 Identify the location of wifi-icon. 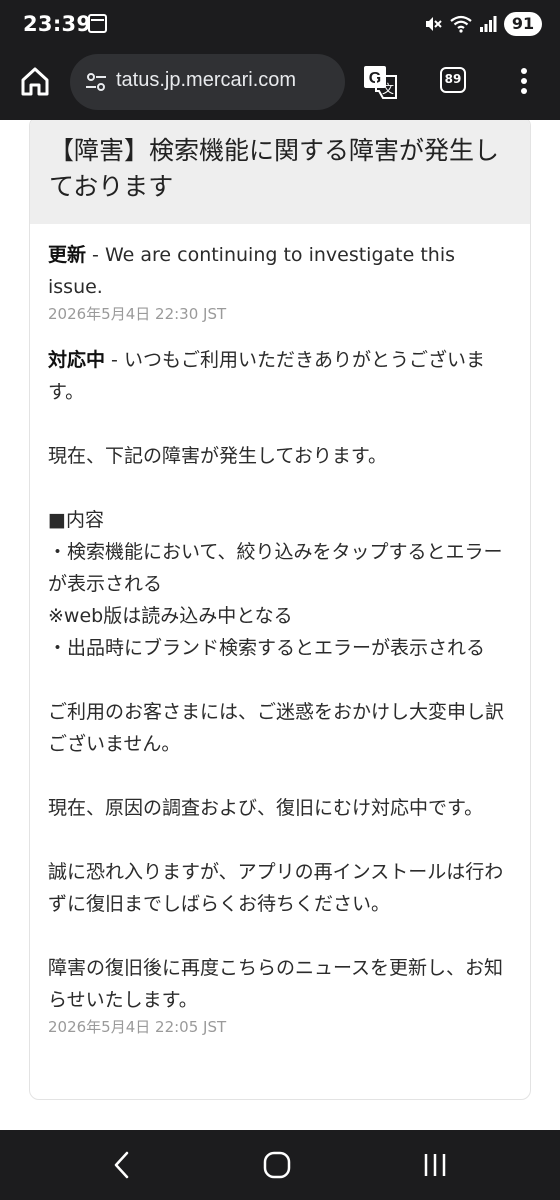
(461, 24).